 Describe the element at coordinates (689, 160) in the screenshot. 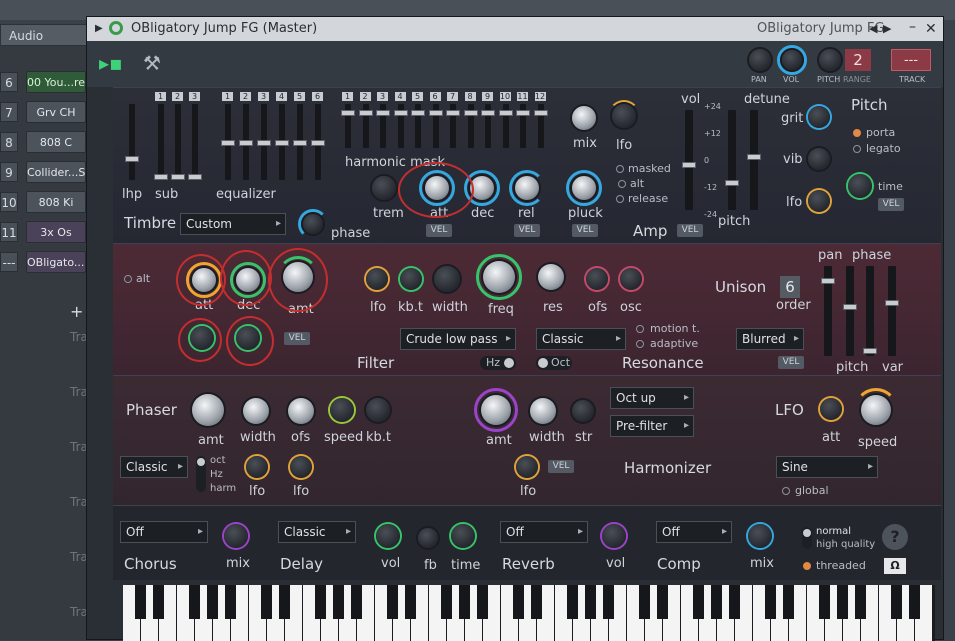

I see `vol-slider` at that location.